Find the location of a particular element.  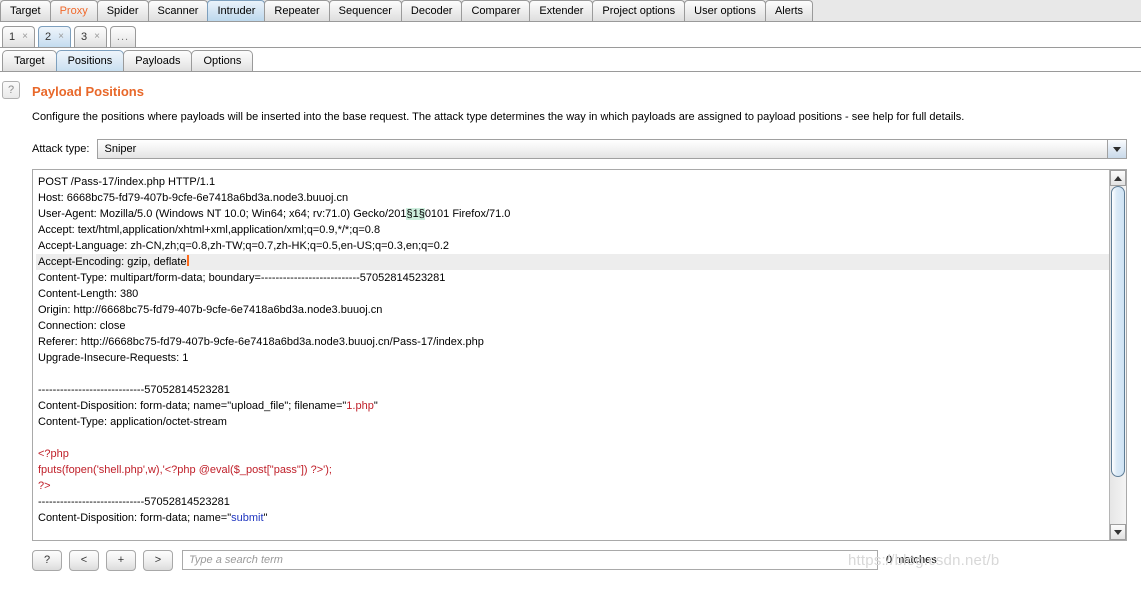

search-add-button: + is located at coordinates (121, 560).